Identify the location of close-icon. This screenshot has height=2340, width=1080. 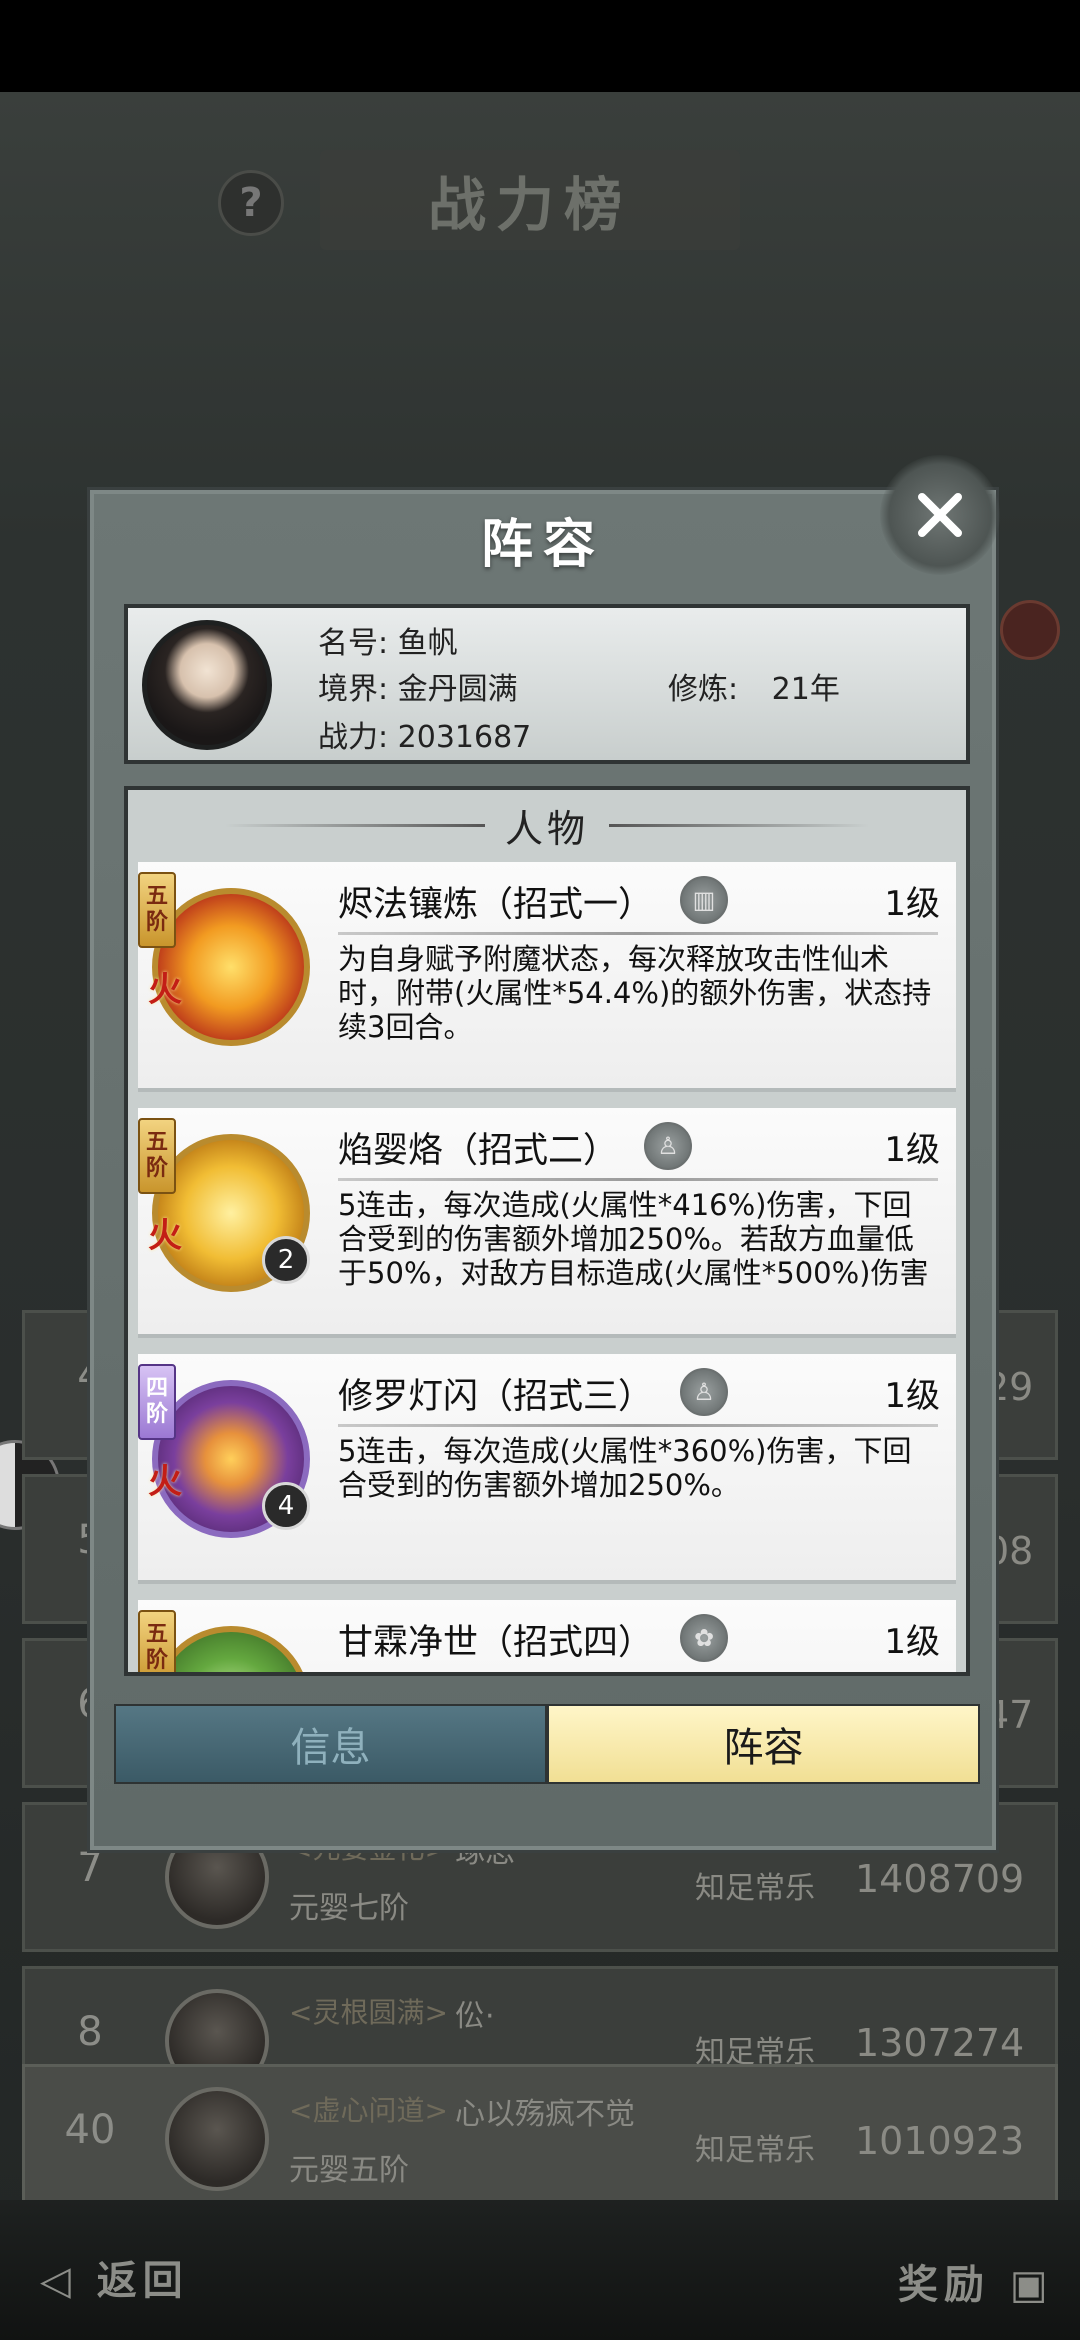
(940, 515).